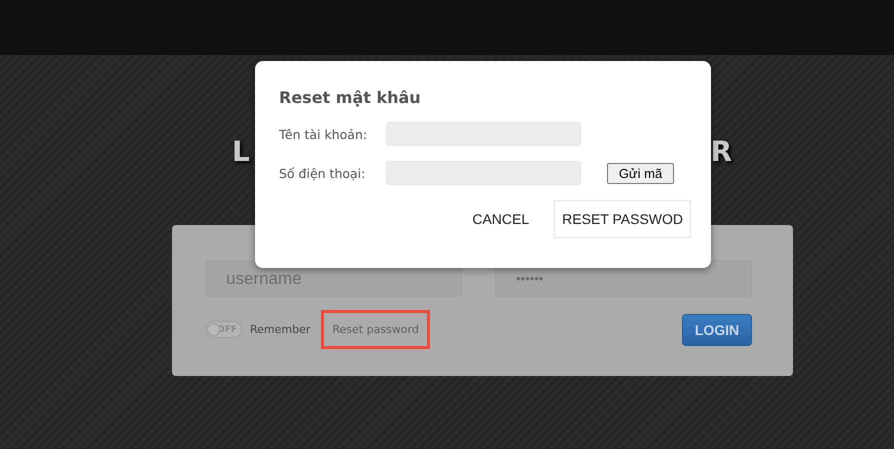 This screenshot has width=894, height=449. Describe the element at coordinates (350, 97) in the screenshot. I see `dialog-title: Reset mật khâu` at that location.